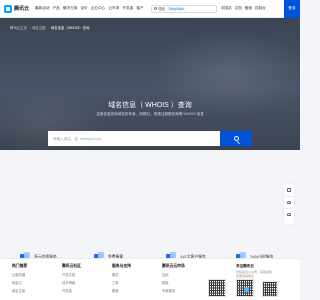 This screenshot has height=300, width=320. What do you see at coordinates (173, 290) in the screenshot?
I see `footer-link: 专家服务` at bounding box center [173, 290].